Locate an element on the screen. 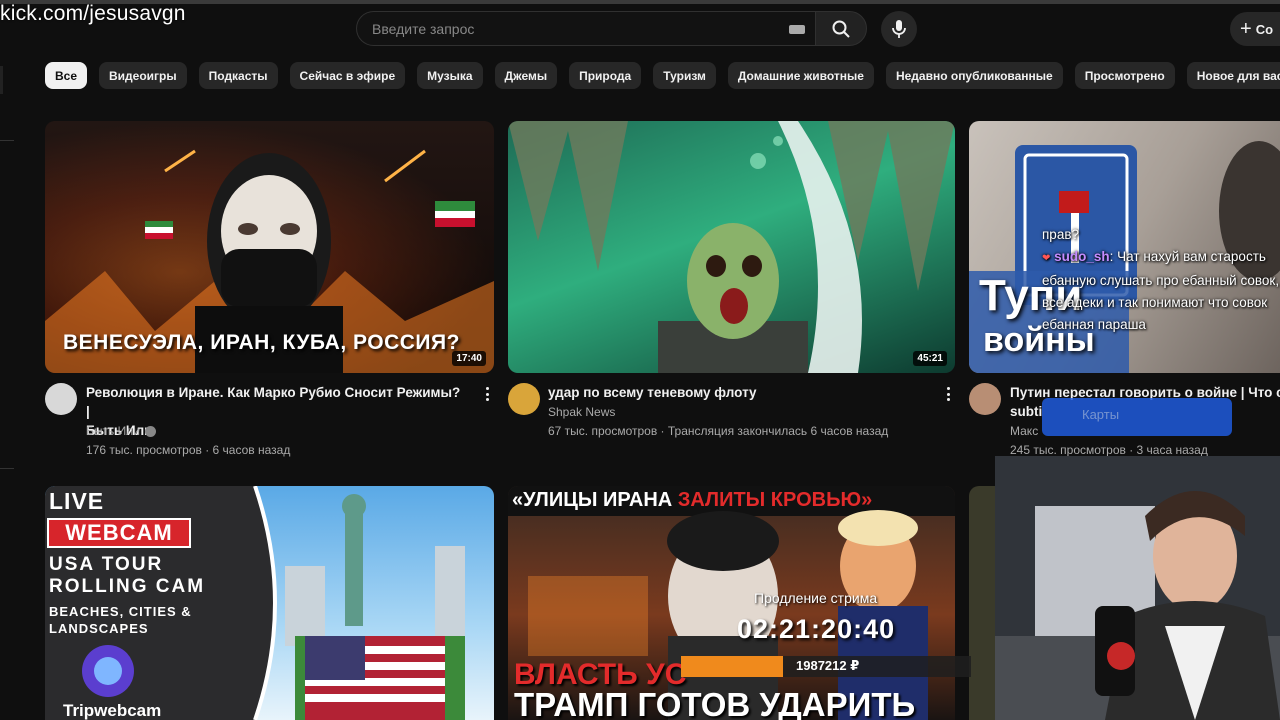 The height and width of the screenshot is (720, 1280). channel-name: Быть Или is located at coordinates (121, 431).